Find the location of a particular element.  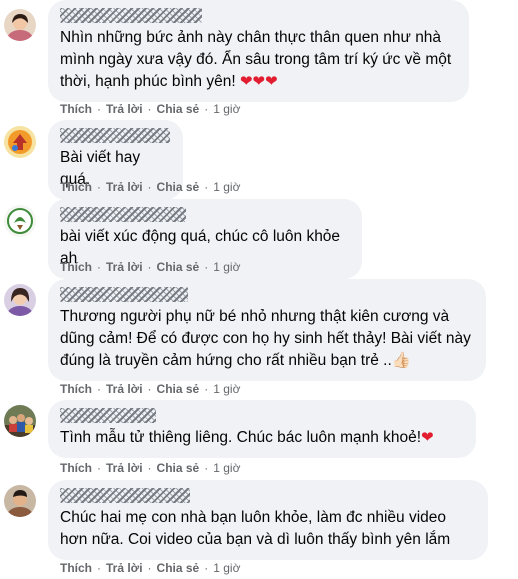

avatar-green-emblem-icon is located at coordinates (20, 221).